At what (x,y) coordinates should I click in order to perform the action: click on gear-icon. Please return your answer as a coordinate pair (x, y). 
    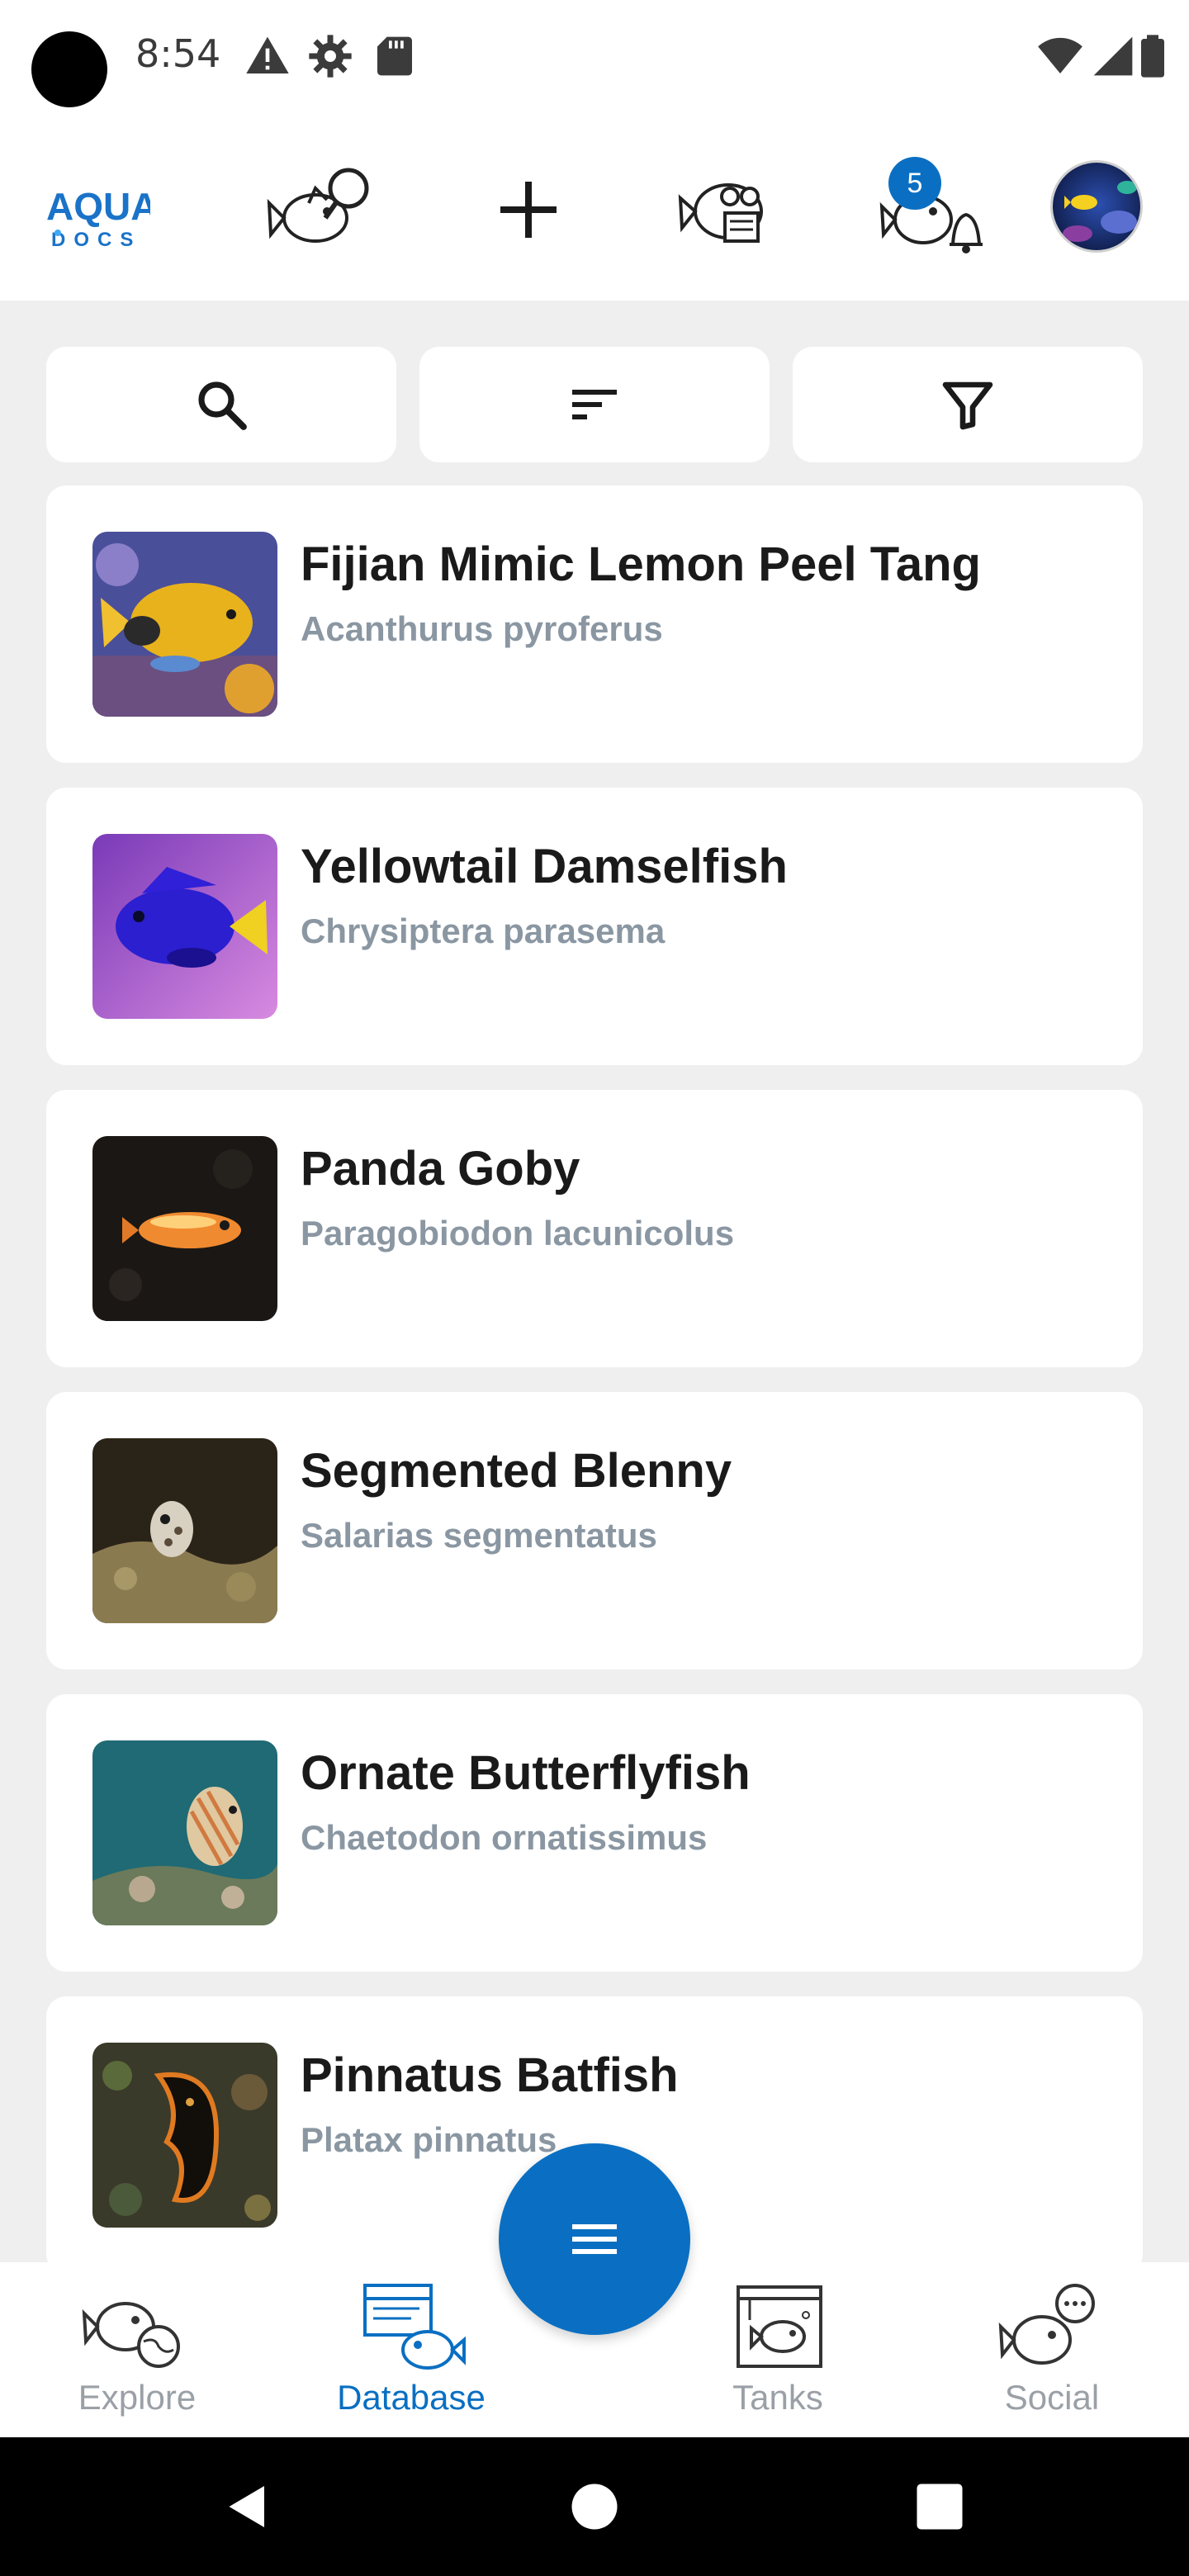
    Looking at the image, I should click on (330, 56).